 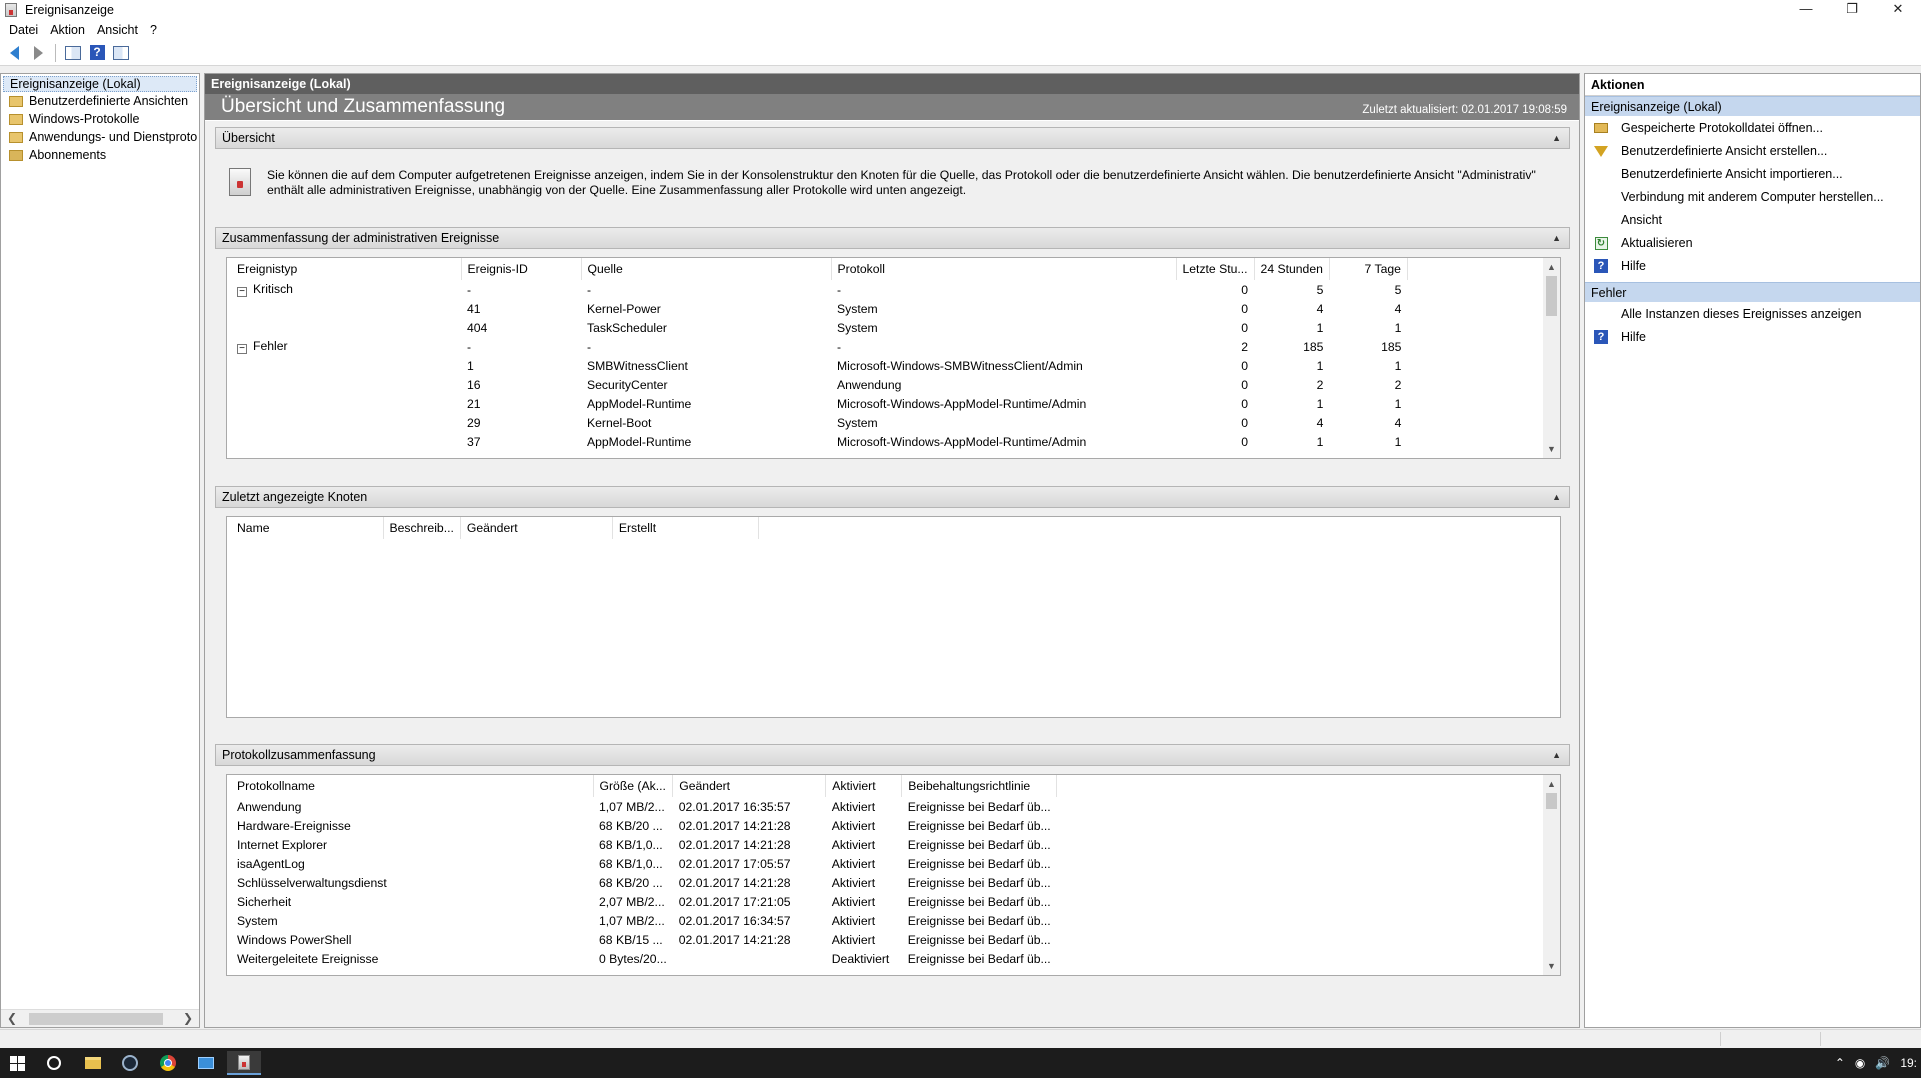 I want to click on column-header-source: Quelle, so click(x=706, y=269).